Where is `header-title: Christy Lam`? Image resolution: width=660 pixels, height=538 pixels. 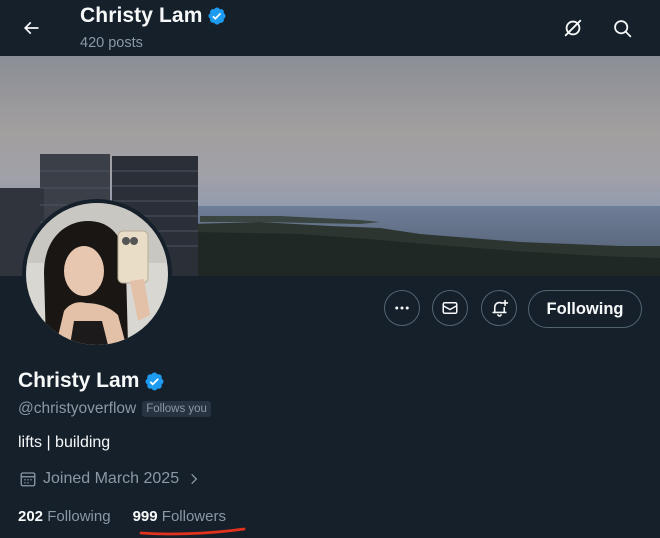 header-title: Christy Lam is located at coordinates (153, 16).